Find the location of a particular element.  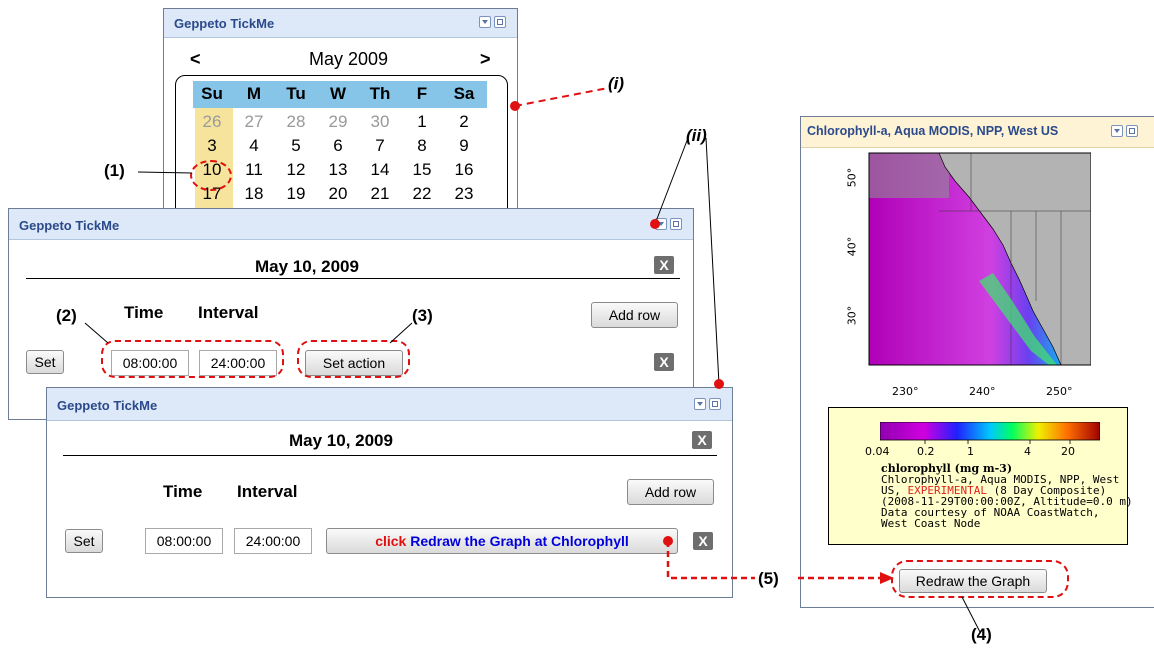

calendar-day: 18 is located at coordinates (254, 194).